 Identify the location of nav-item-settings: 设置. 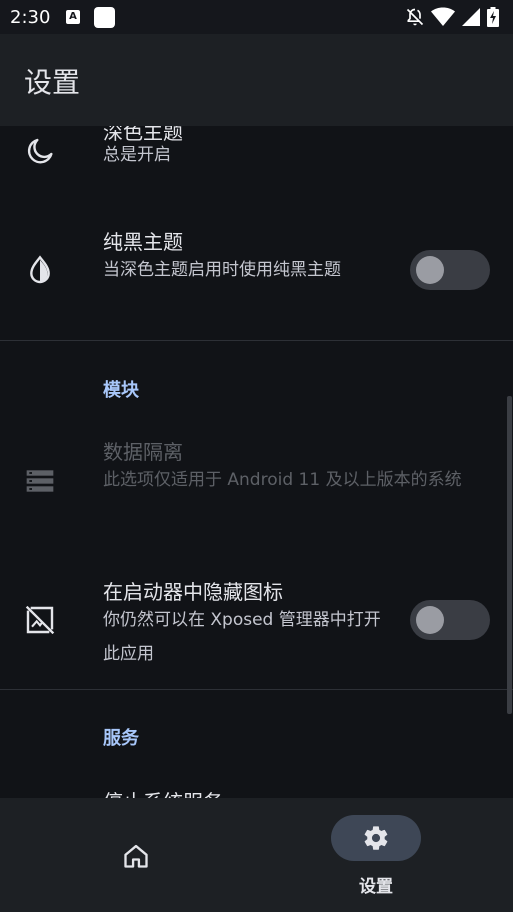
(376, 855).